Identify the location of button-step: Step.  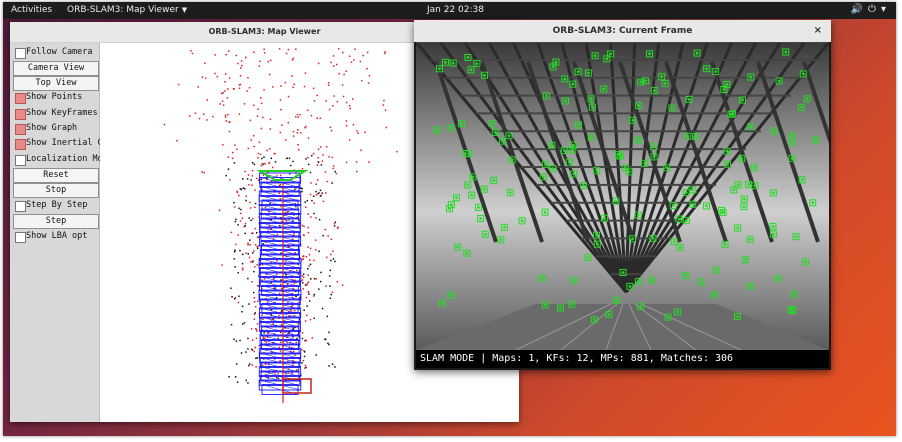
(56, 221).